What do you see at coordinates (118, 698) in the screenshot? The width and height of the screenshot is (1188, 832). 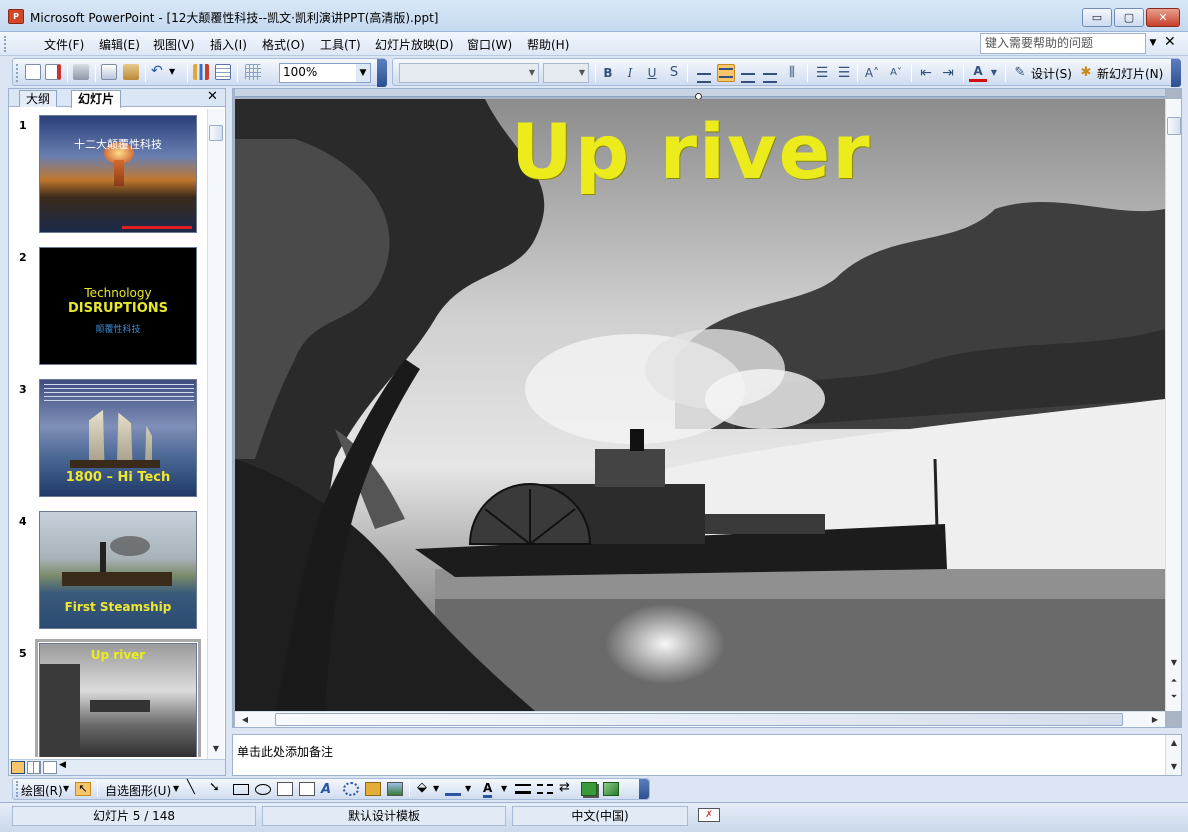 I see `slide-thumbnail-5: Up river` at bounding box center [118, 698].